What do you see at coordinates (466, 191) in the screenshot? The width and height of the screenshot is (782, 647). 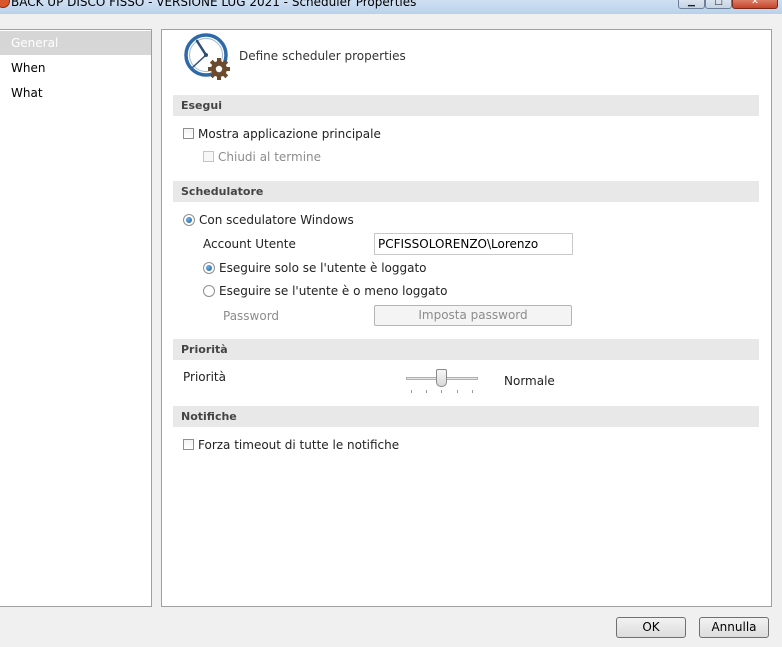 I see `section-schedulatore-header: Schedulatore` at bounding box center [466, 191].